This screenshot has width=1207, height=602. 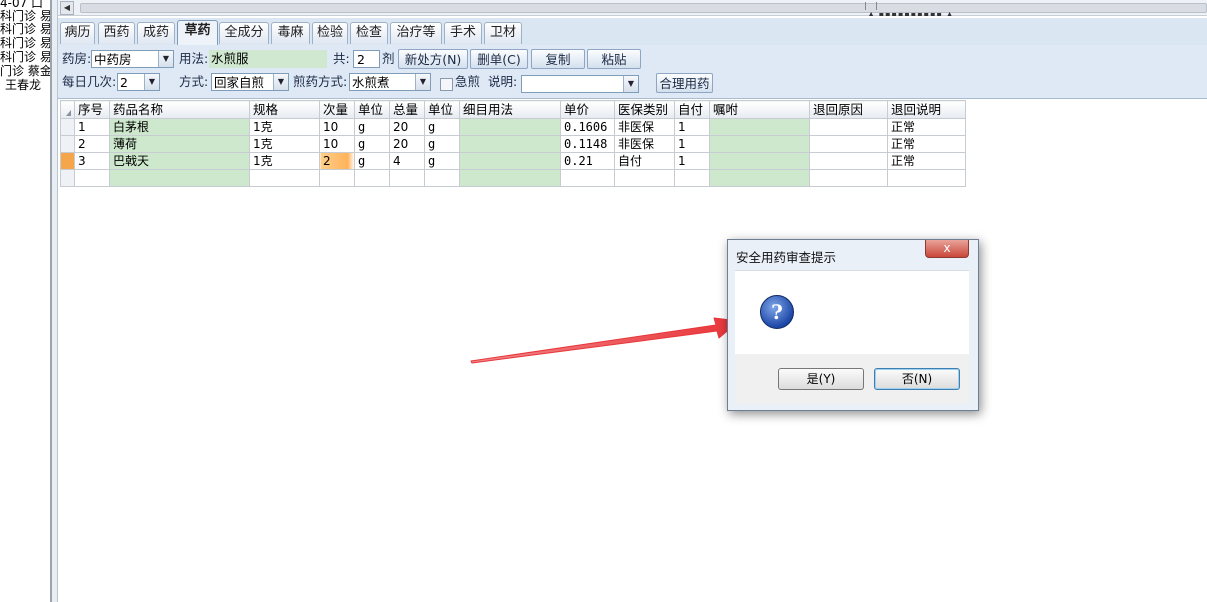 What do you see at coordinates (917, 379) in the screenshot?
I see `no-button: 否(N)` at bounding box center [917, 379].